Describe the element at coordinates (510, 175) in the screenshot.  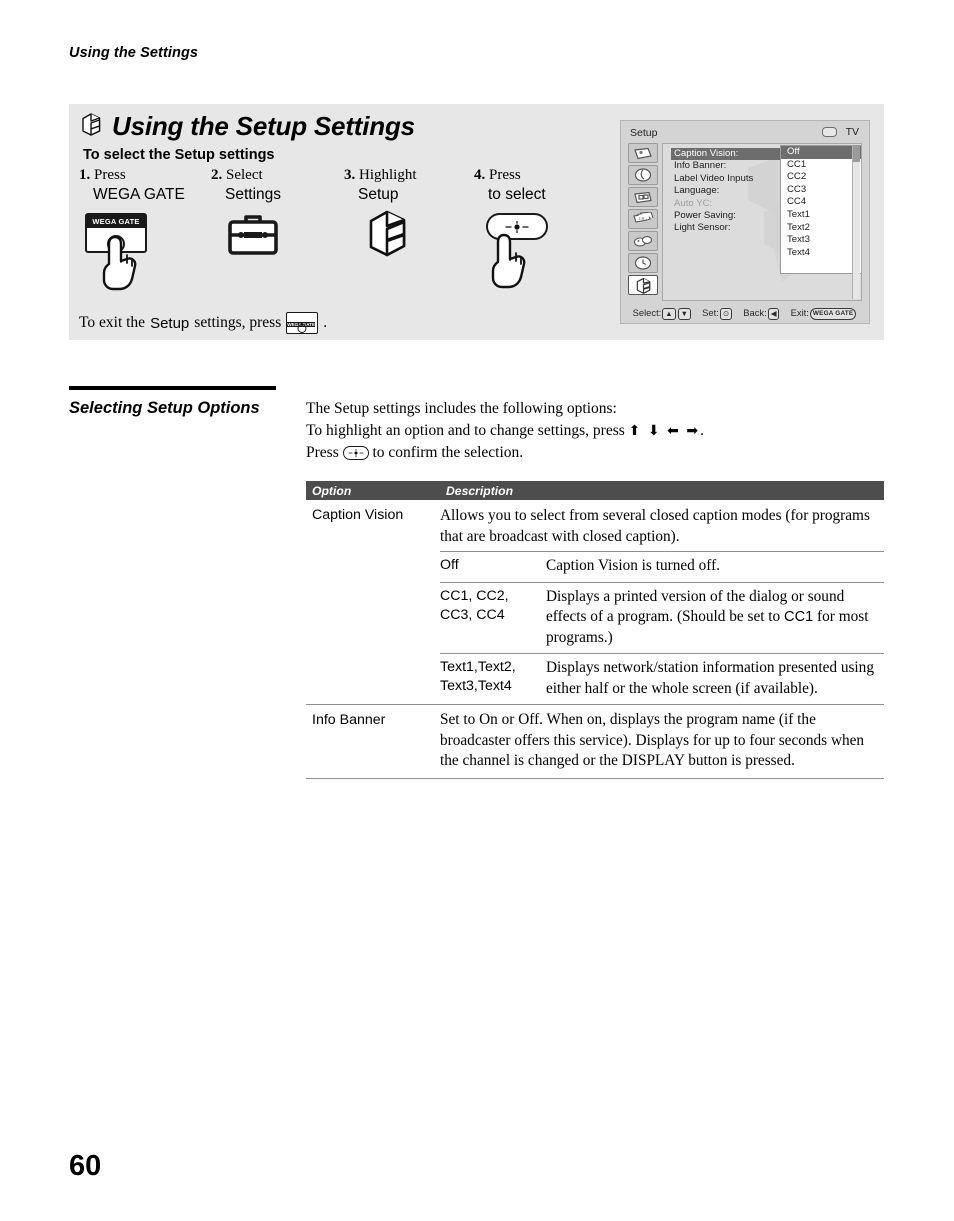
I see `step-4-line: 4. Press` at that location.